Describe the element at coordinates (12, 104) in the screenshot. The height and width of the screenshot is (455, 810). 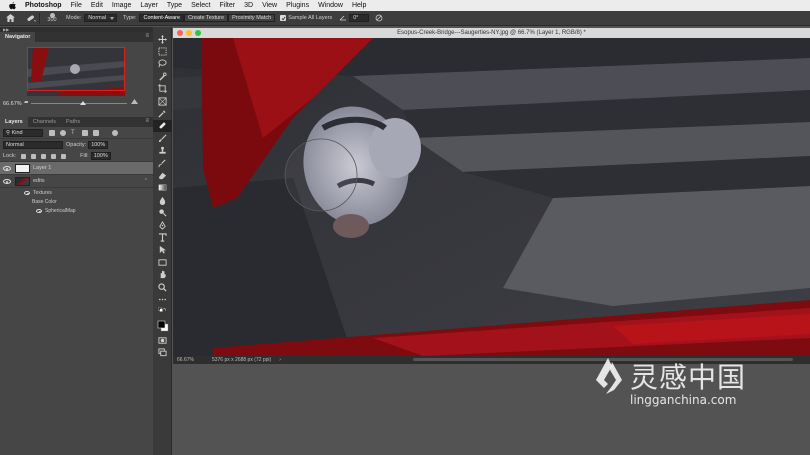
I see `navigator-zoom-value: 66.67%` at that location.